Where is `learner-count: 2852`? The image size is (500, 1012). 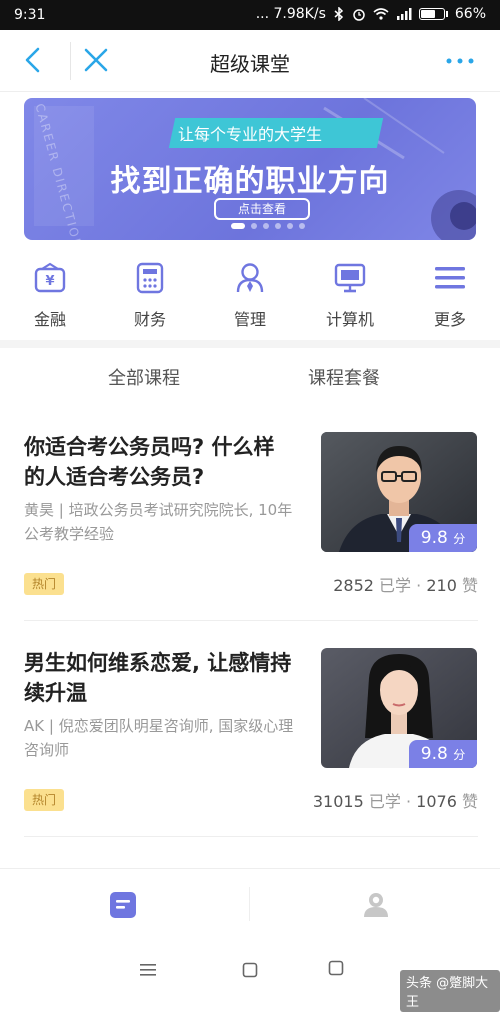
learner-count: 2852 is located at coordinates (353, 585).